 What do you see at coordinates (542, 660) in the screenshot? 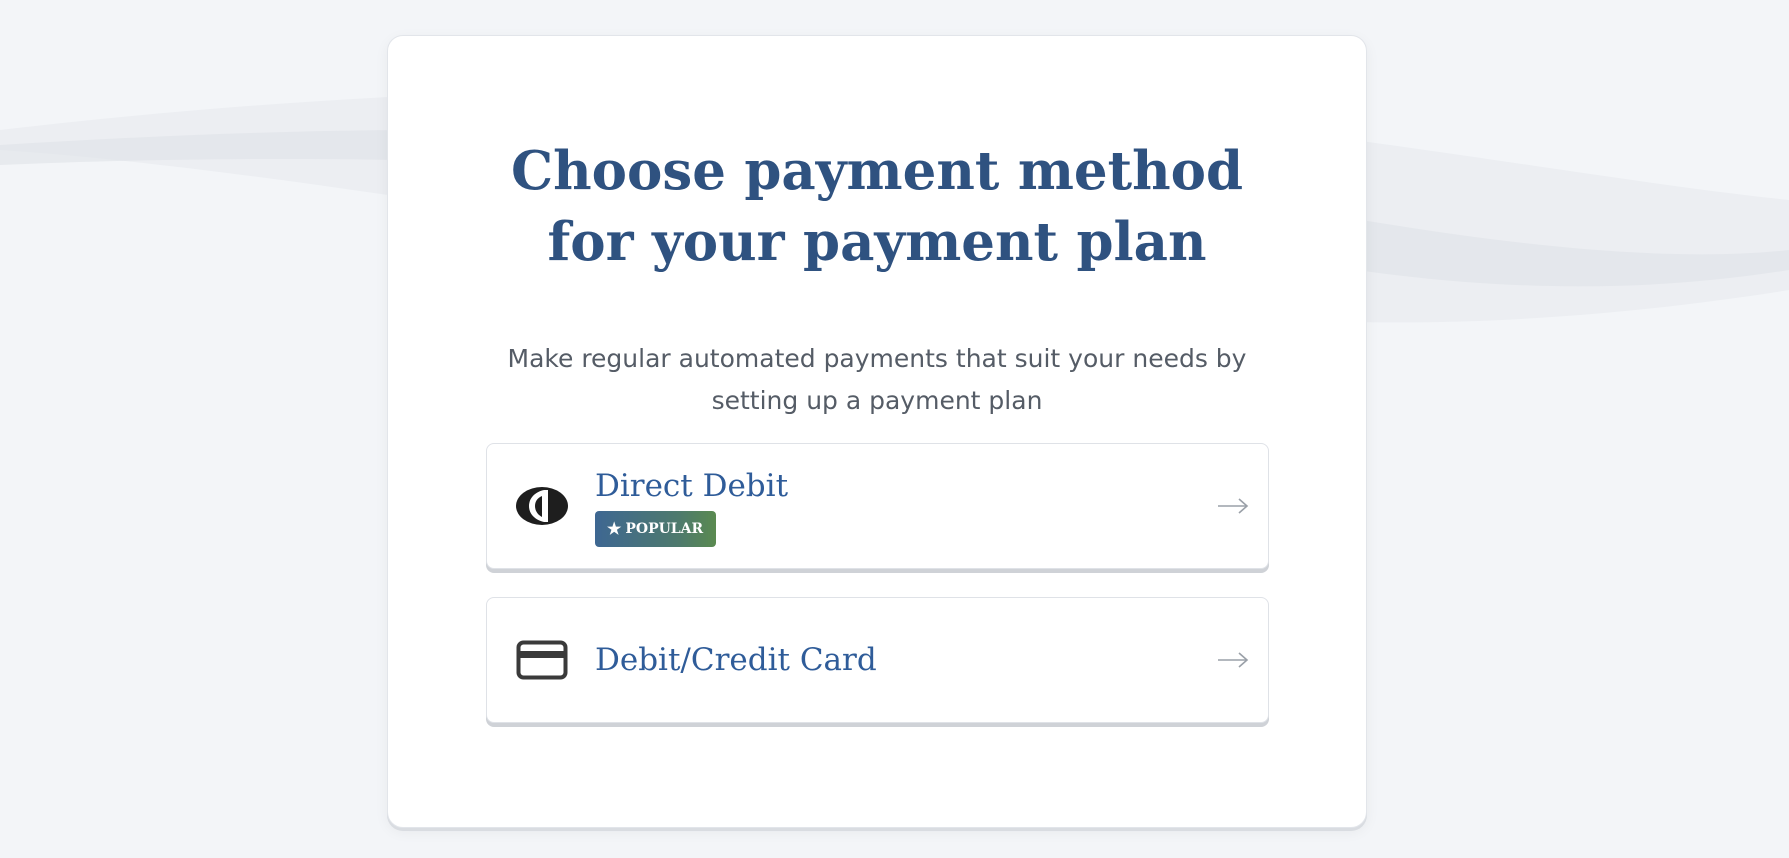
I see `credit-card-icon` at bounding box center [542, 660].